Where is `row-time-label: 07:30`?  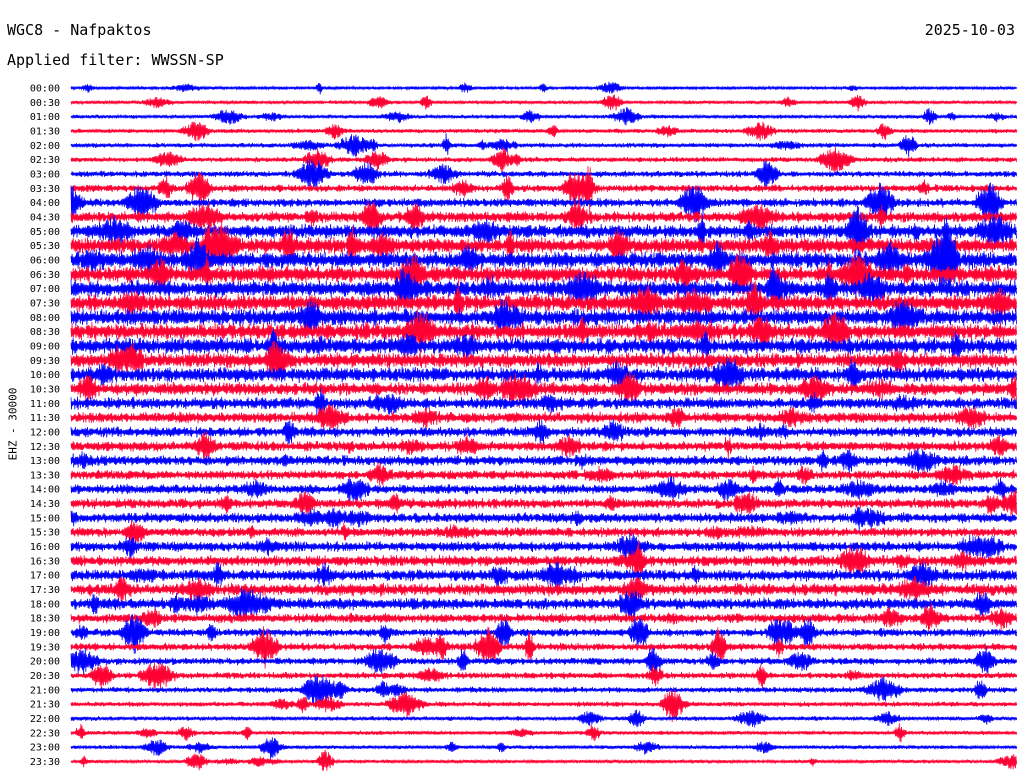
row-time-label: 07:30 is located at coordinates (45, 303).